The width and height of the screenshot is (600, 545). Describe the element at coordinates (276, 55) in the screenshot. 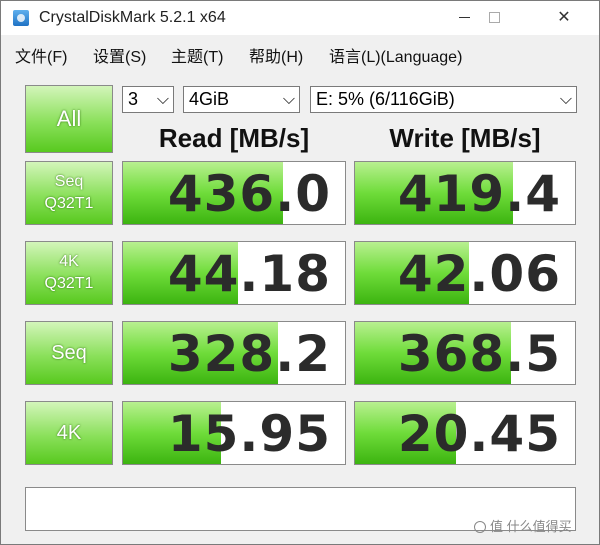

I see `menu-help: 帮助(H)` at that location.